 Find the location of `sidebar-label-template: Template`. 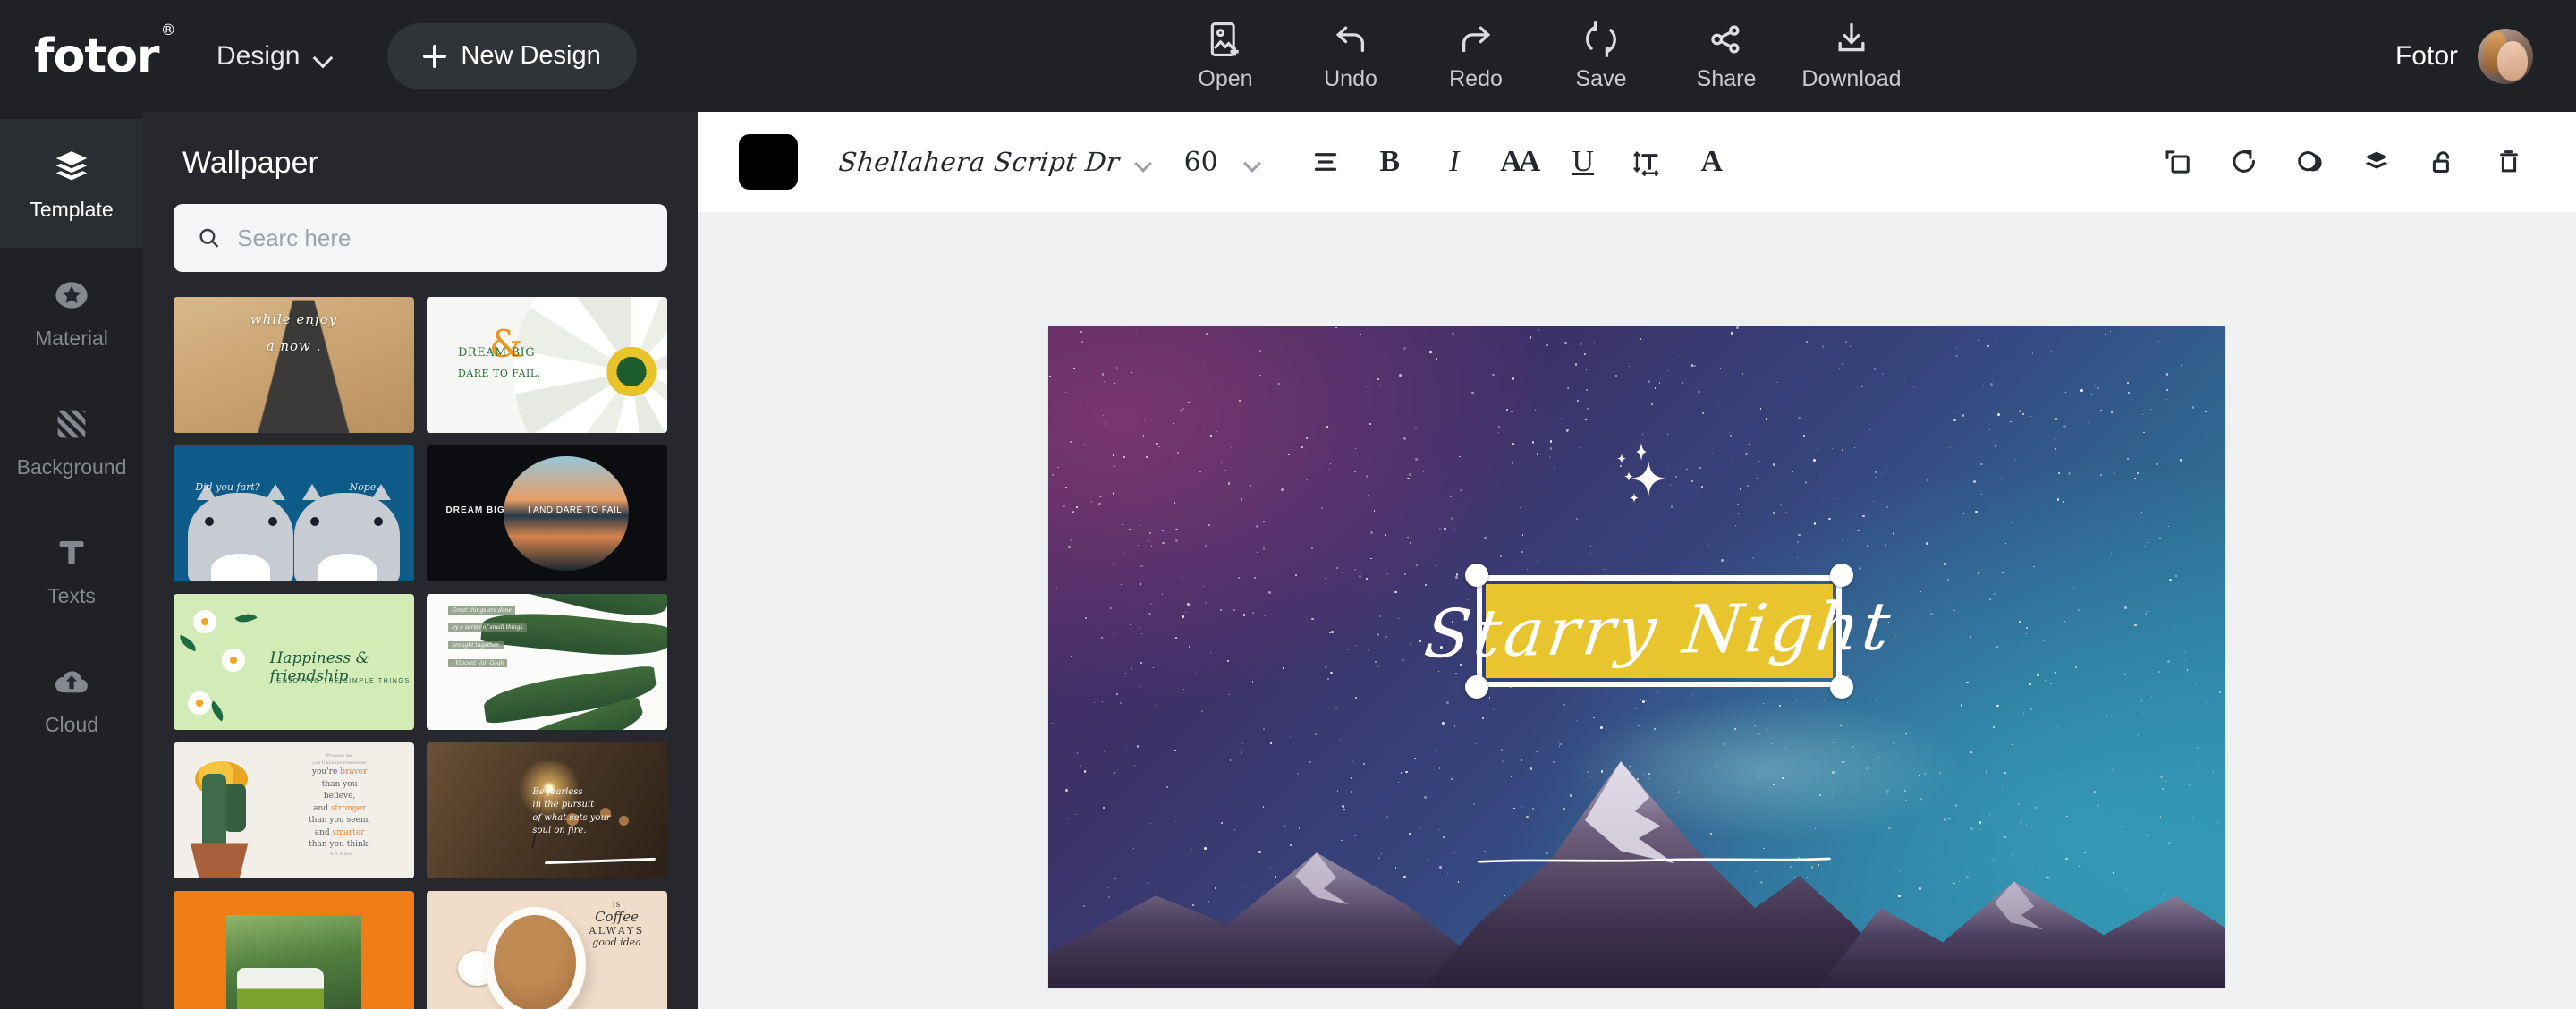

sidebar-label-template: Template is located at coordinates (72, 209).